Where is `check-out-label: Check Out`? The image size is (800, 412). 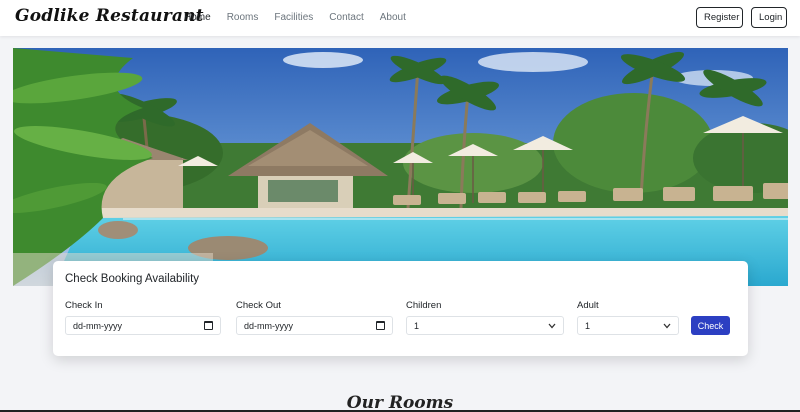 check-out-label: Check Out is located at coordinates (258, 305).